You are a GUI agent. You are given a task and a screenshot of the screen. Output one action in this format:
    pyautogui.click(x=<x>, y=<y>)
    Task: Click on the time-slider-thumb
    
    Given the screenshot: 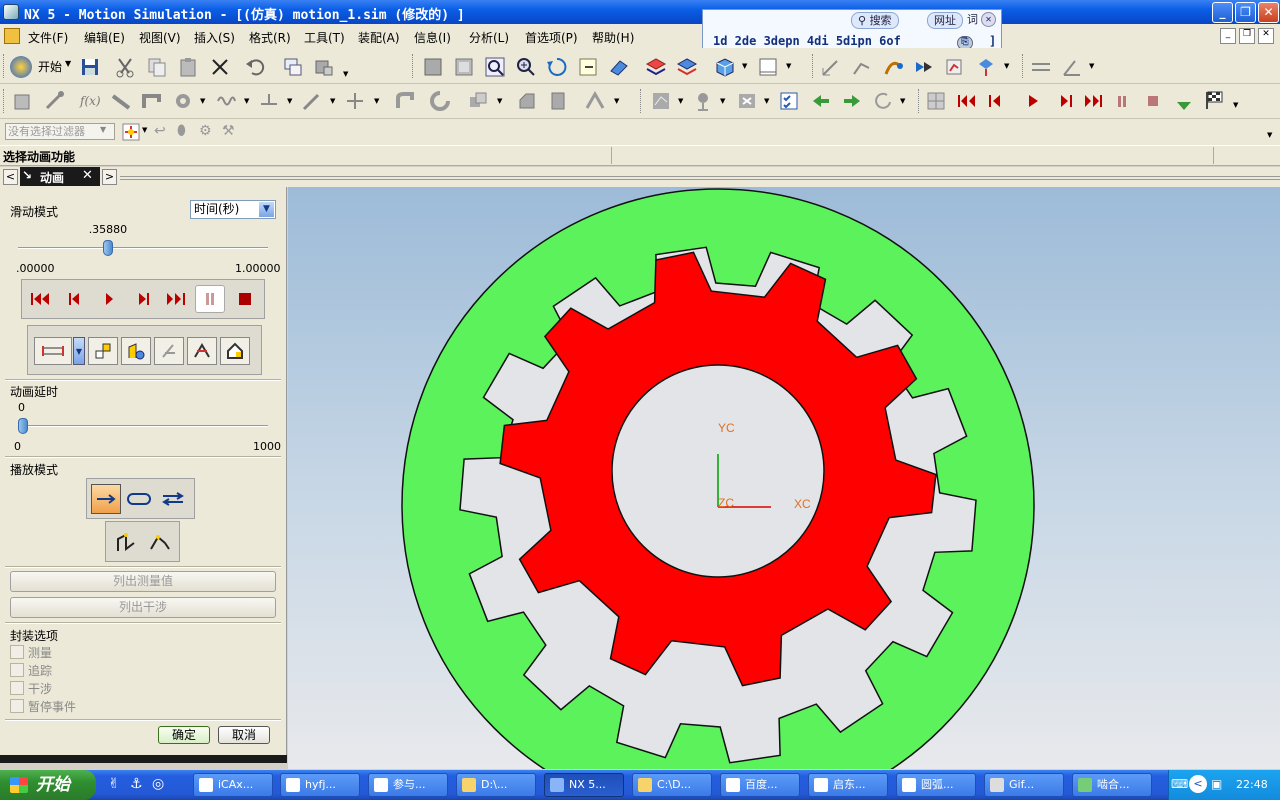 What is the action you would take?
    pyautogui.click(x=107, y=248)
    